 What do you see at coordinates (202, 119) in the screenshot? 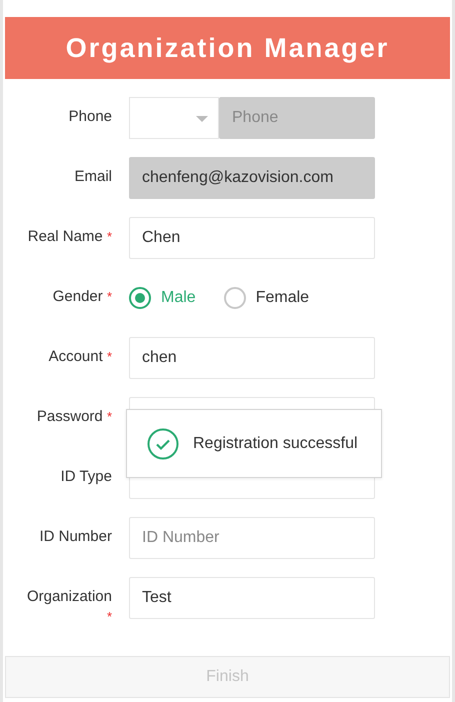
I see `caret-icon` at bounding box center [202, 119].